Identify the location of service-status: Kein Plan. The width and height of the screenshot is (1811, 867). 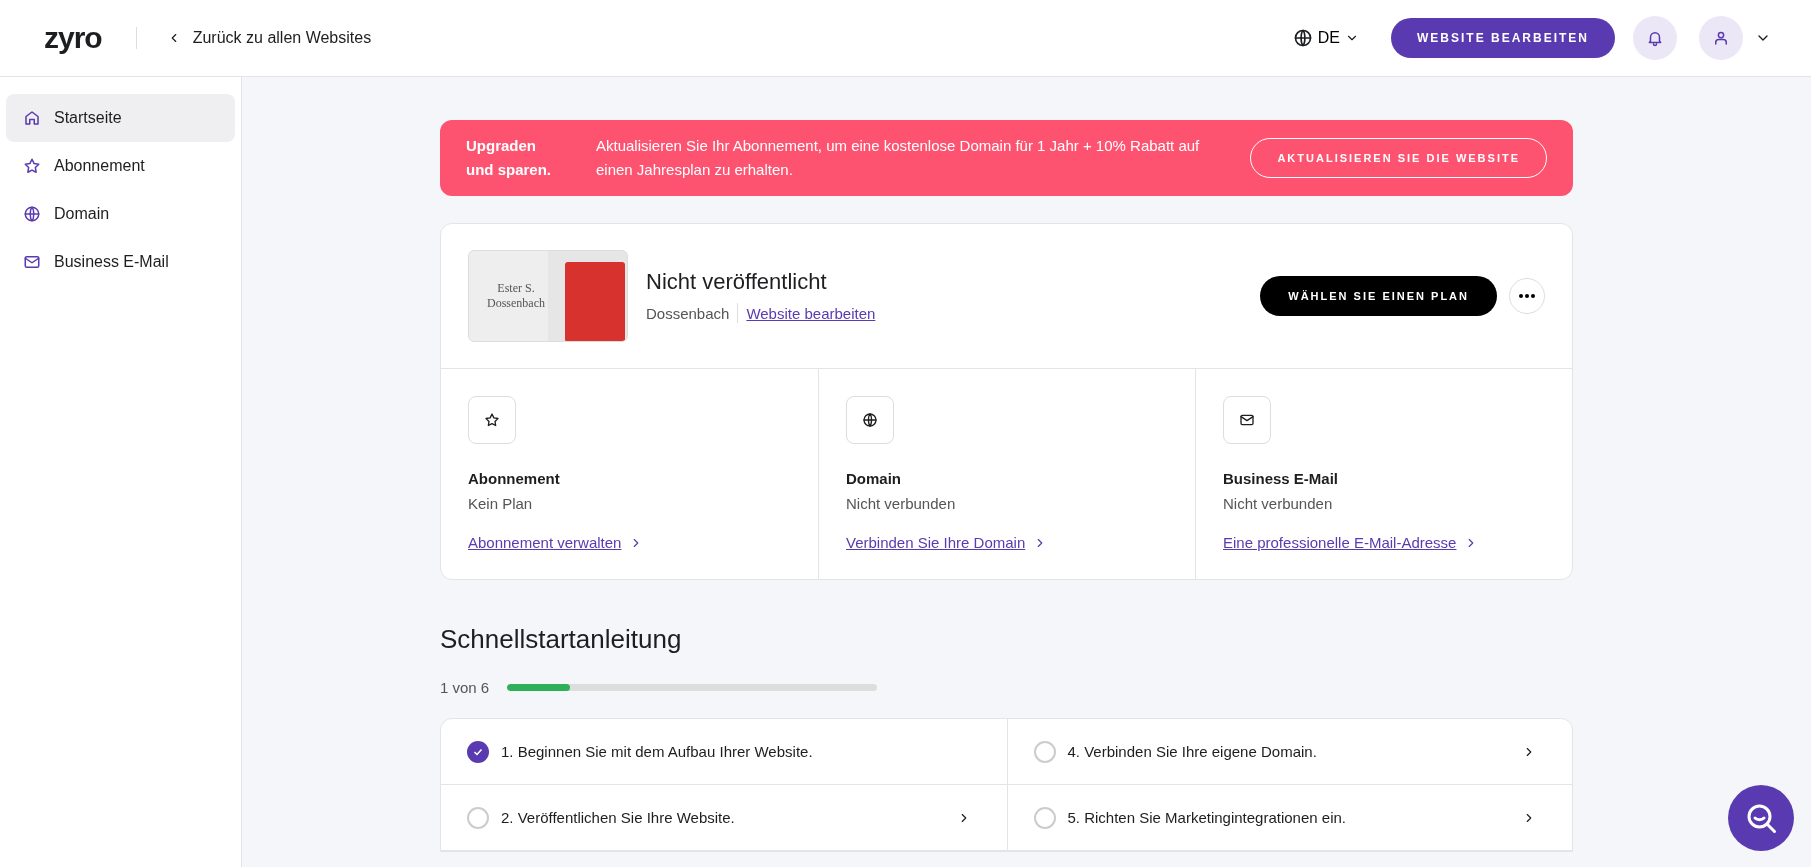
(501, 503).